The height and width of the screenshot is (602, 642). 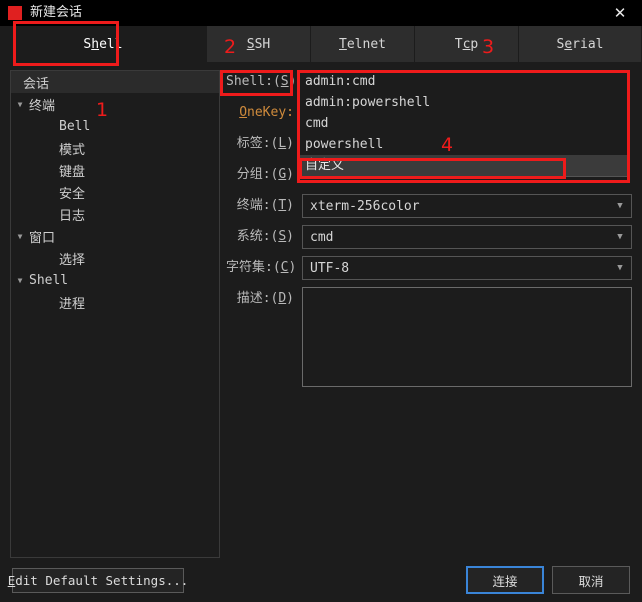 What do you see at coordinates (42, 106) in the screenshot?
I see `tree-item-label: 终端` at bounding box center [42, 106].